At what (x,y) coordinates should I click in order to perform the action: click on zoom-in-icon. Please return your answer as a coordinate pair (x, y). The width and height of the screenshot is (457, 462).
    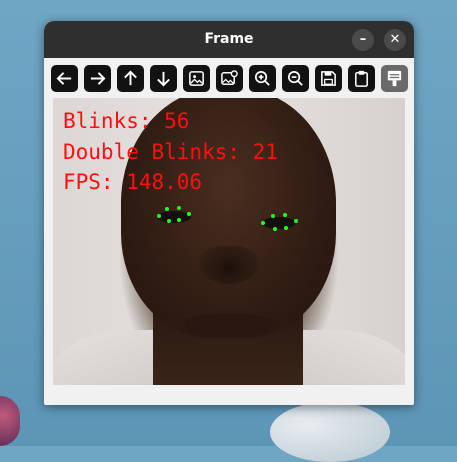
    Looking at the image, I should click on (262, 78).